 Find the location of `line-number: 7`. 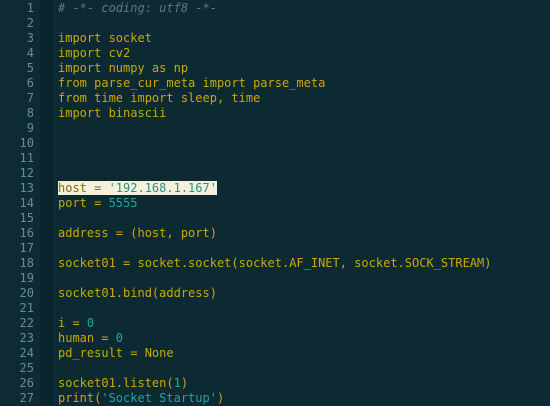

line-number: 7 is located at coordinates (30, 98).